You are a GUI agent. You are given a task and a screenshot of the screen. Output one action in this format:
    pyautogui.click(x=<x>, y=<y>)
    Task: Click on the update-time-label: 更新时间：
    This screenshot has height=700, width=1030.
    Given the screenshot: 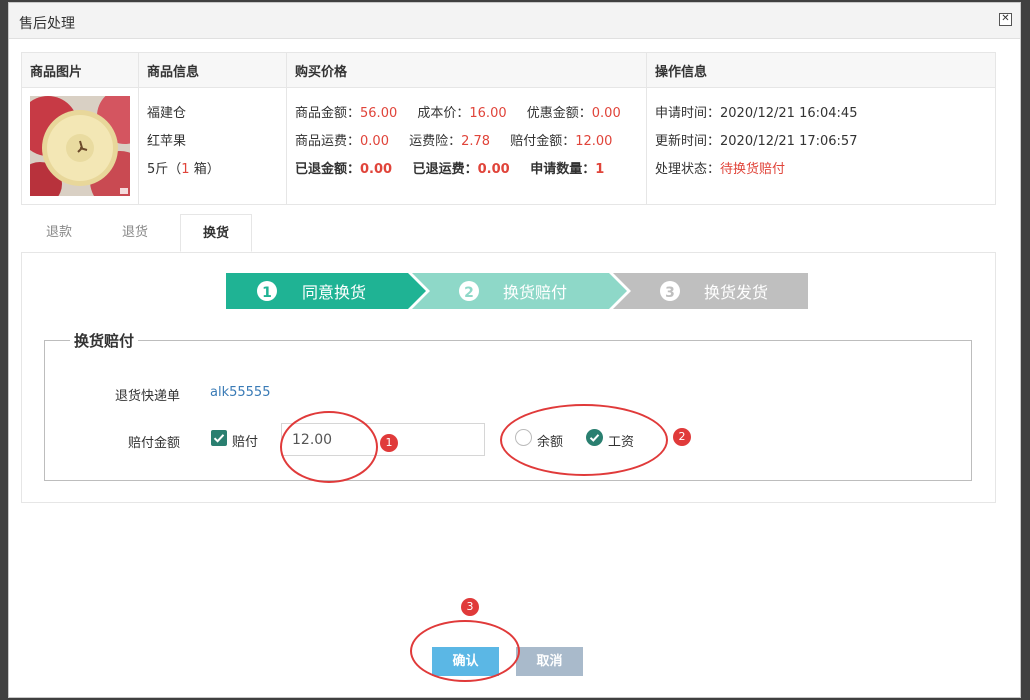 What is the action you would take?
    pyautogui.click(x=688, y=141)
    